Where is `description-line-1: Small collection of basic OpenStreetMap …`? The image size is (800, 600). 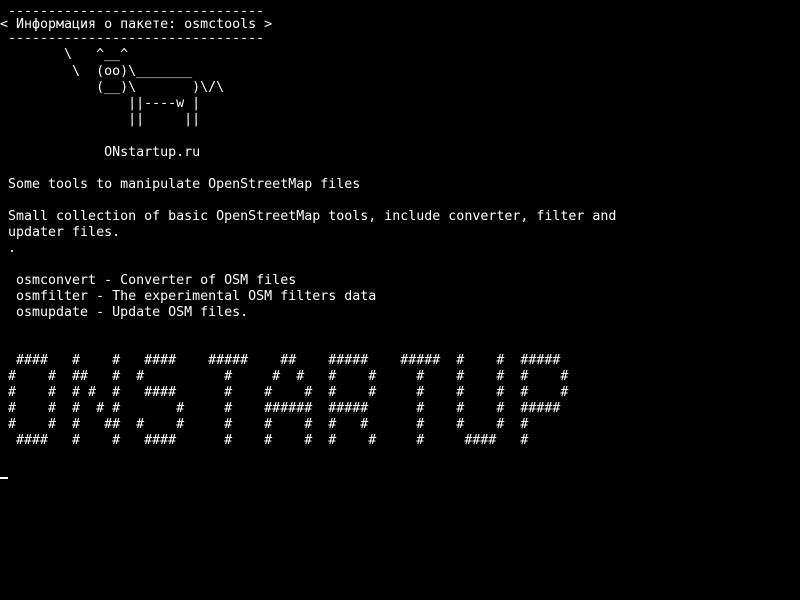 description-line-1: Small collection of basic OpenStreetMap … is located at coordinates (308, 216).